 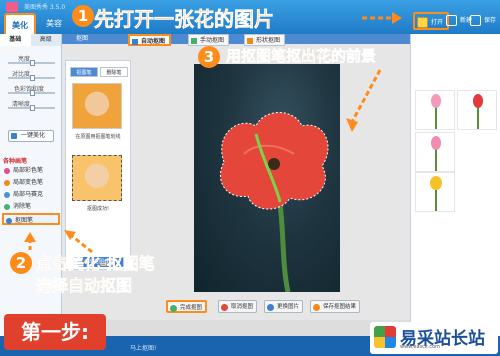 What do you see at coordinates (55, 332) in the screenshot?
I see `step-label: 第一步:` at bounding box center [55, 332].